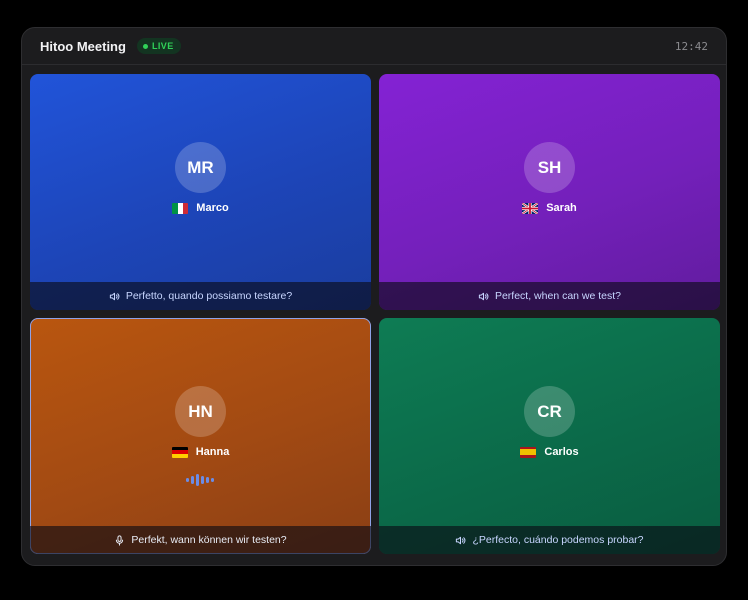 The image size is (748, 600). Describe the element at coordinates (212, 208) in the screenshot. I see `participant-name: Marco` at that location.